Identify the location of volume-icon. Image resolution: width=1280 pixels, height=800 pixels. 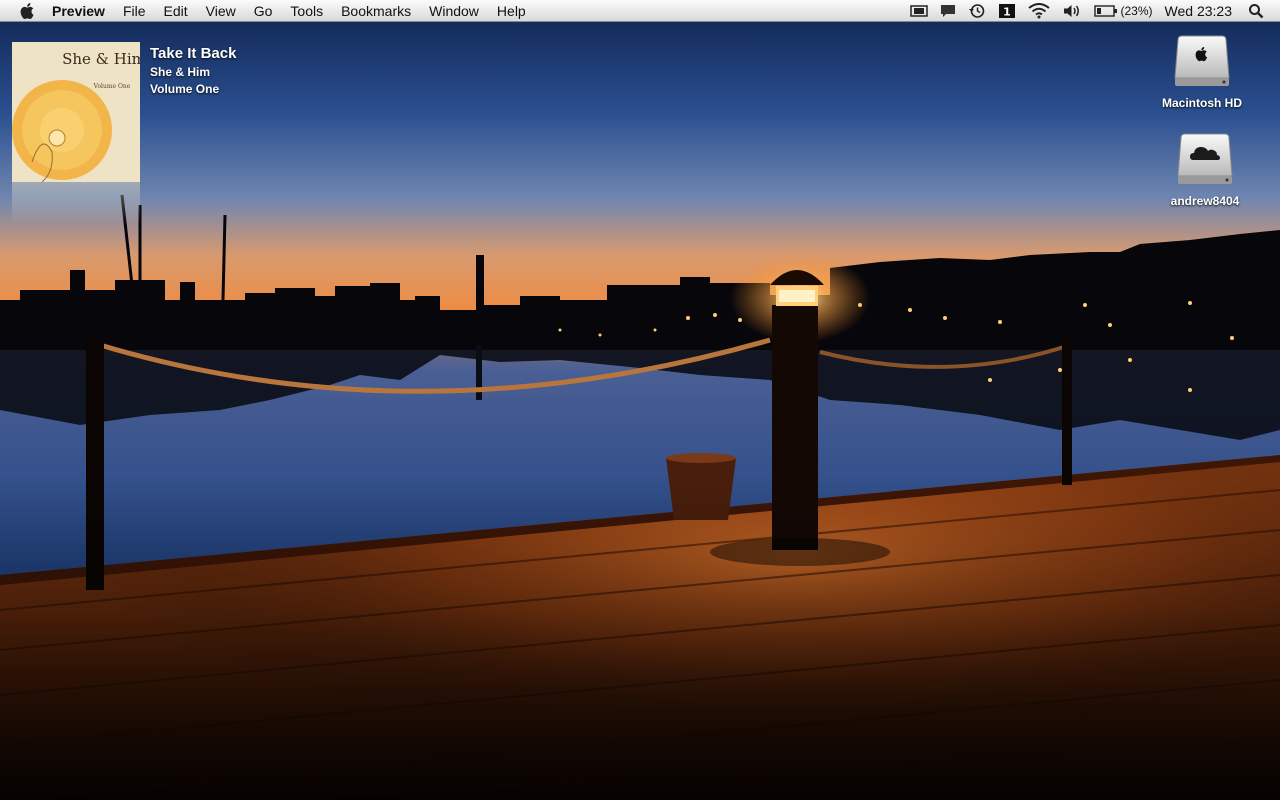
(1072, 11).